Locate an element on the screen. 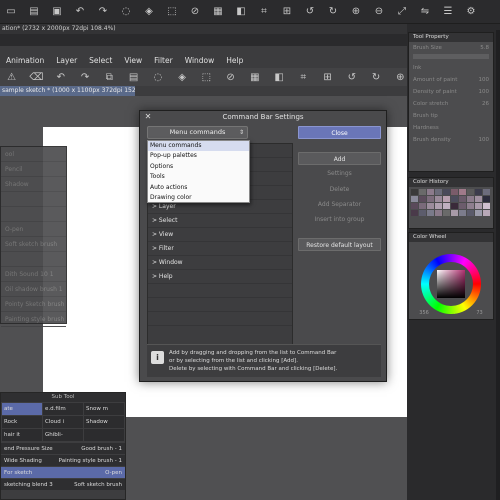  menu-animation: Animation is located at coordinates (25, 60).